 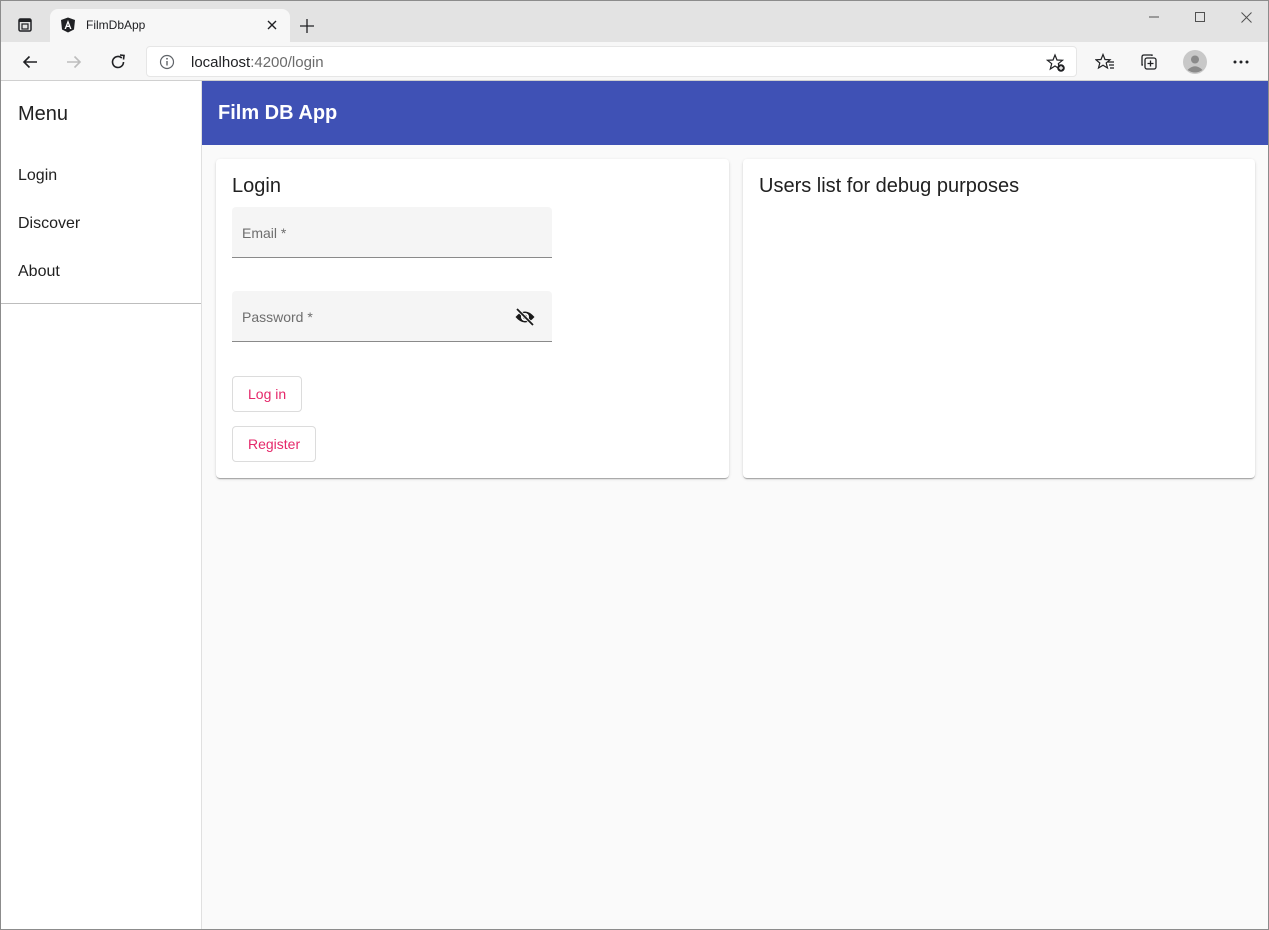 What do you see at coordinates (1245, 17) in the screenshot?
I see `window-close-icon` at bounding box center [1245, 17].